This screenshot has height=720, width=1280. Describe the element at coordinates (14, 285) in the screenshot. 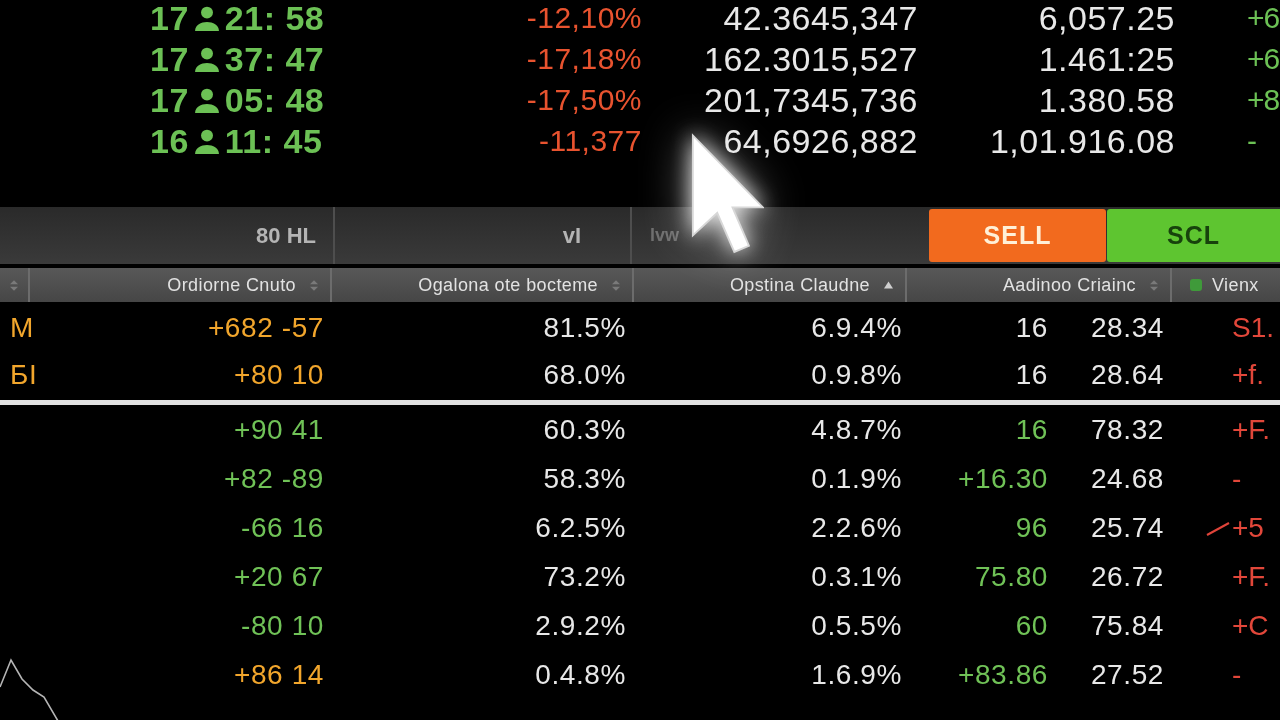

I see `sort-icon` at that location.